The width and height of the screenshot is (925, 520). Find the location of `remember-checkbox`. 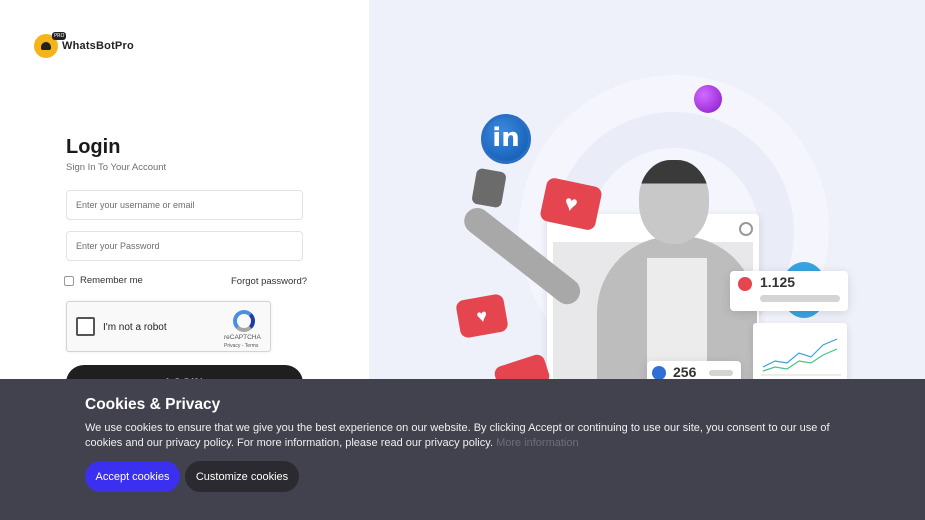

remember-checkbox is located at coordinates (69, 280).